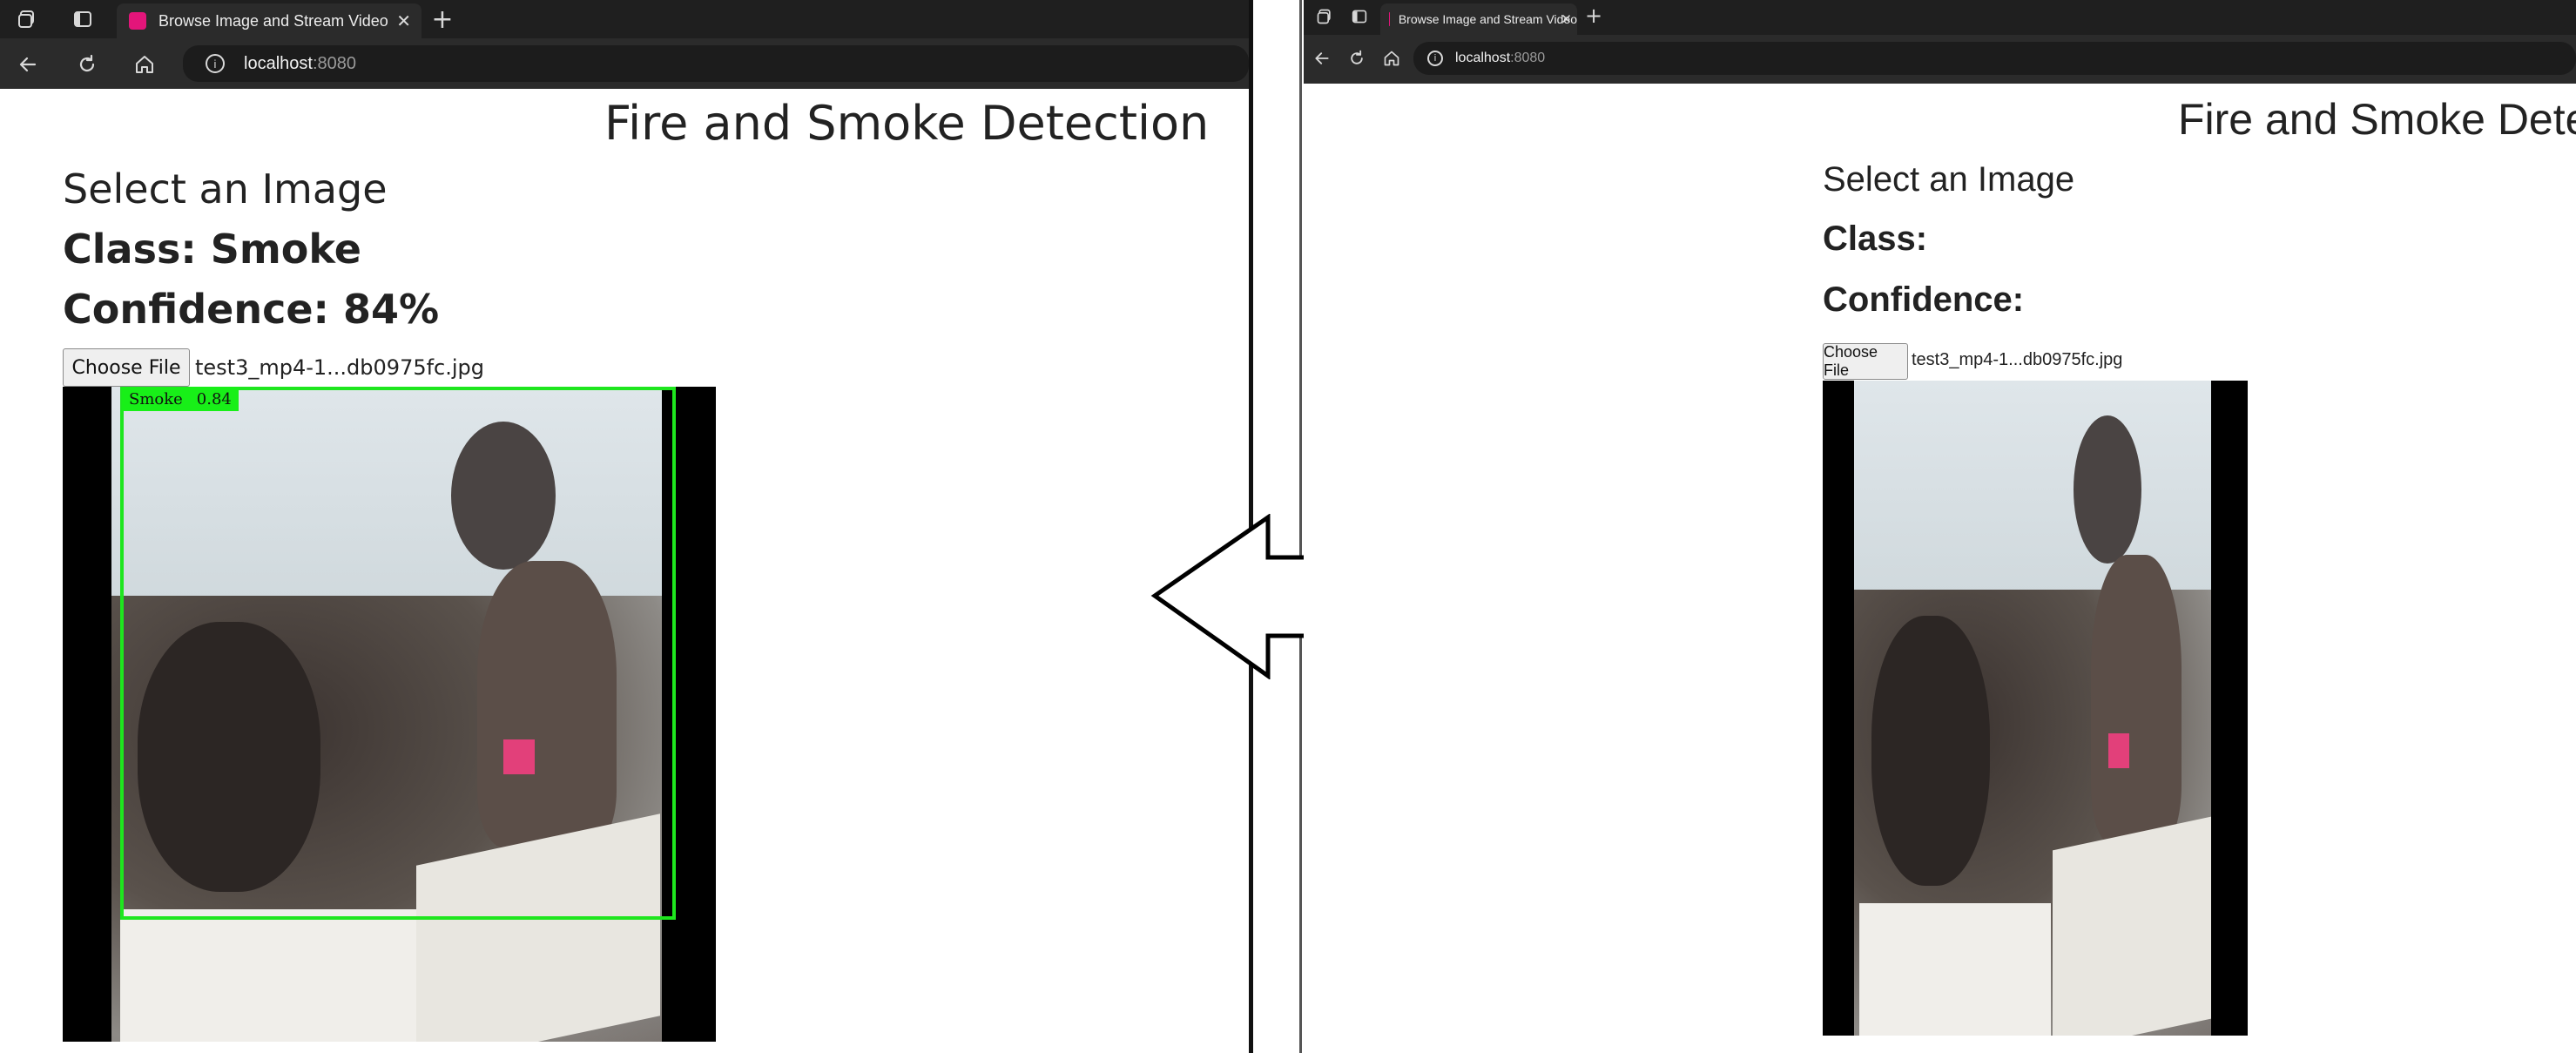 The image size is (2576, 1053). What do you see at coordinates (398, 653) in the screenshot?
I see `detection-bounding-box` at bounding box center [398, 653].